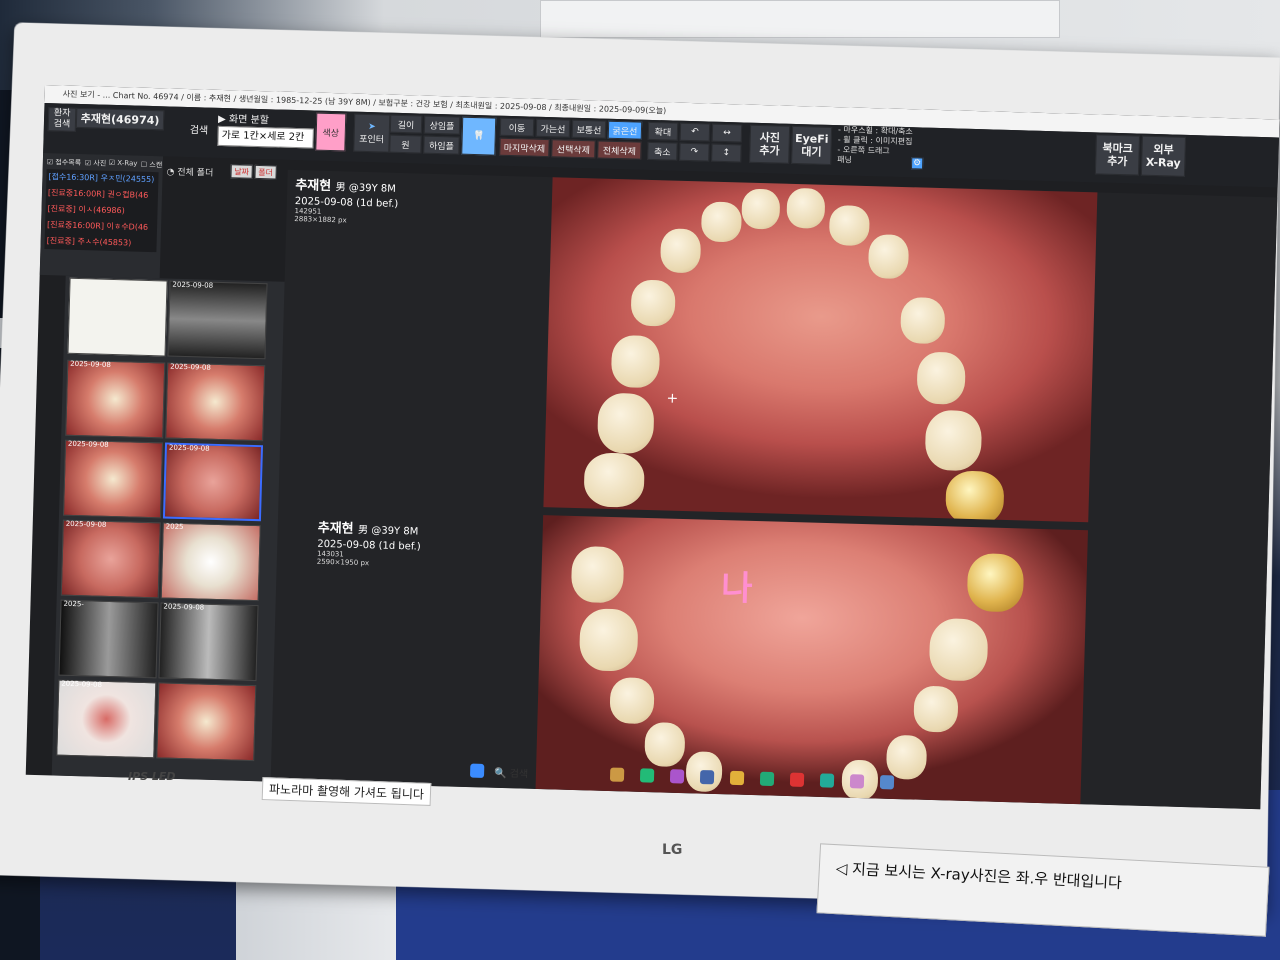  Describe the element at coordinates (1163, 156) in the screenshot. I see `external-xray-button: 외부 X-Ray` at that location.